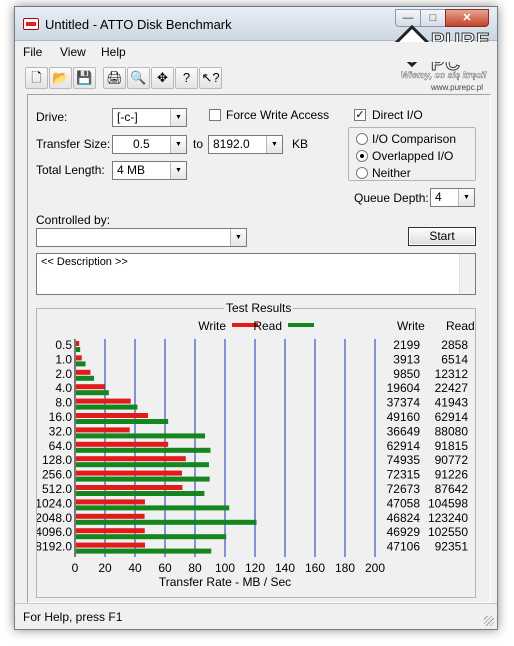 Image resolution: width=514 pixels, height=646 pixels. What do you see at coordinates (411, 326) in the screenshot?
I see `column-header-write: Write` at bounding box center [411, 326].